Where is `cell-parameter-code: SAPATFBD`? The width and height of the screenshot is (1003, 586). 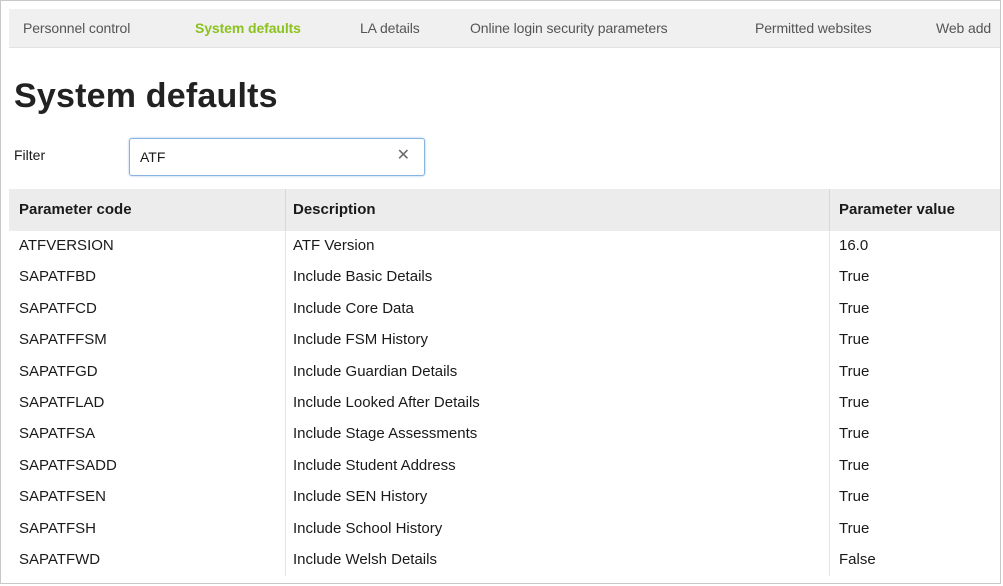
cell-parameter-code: SAPATFBD is located at coordinates (57, 277).